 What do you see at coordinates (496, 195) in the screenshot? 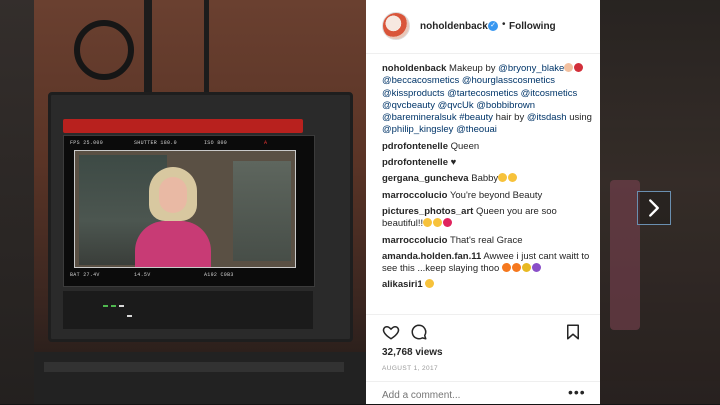
I see `comment-text: You're beyond Beauty` at bounding box center [496, 195].